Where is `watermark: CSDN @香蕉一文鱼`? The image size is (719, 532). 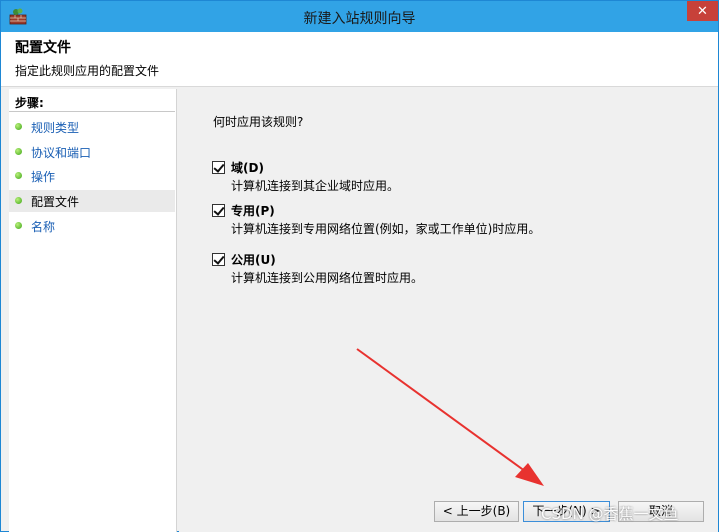
watermark: CSDN @香蕉一文鱼 is located at coordinates (610, 514).